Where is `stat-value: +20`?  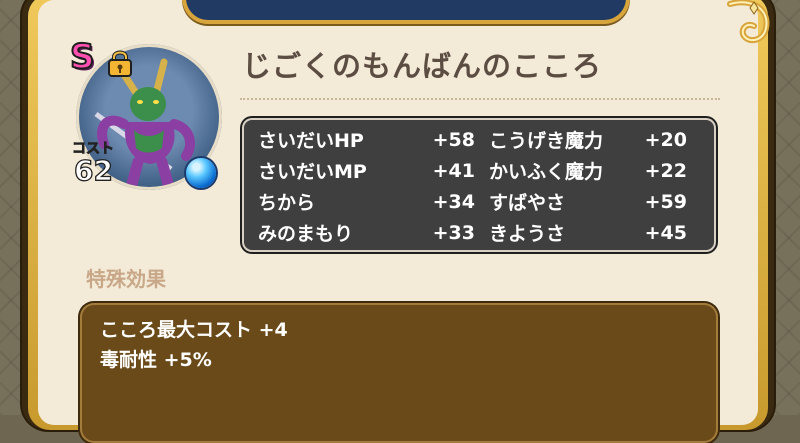 stat-value: +20 is located at coordinates (665, 139).